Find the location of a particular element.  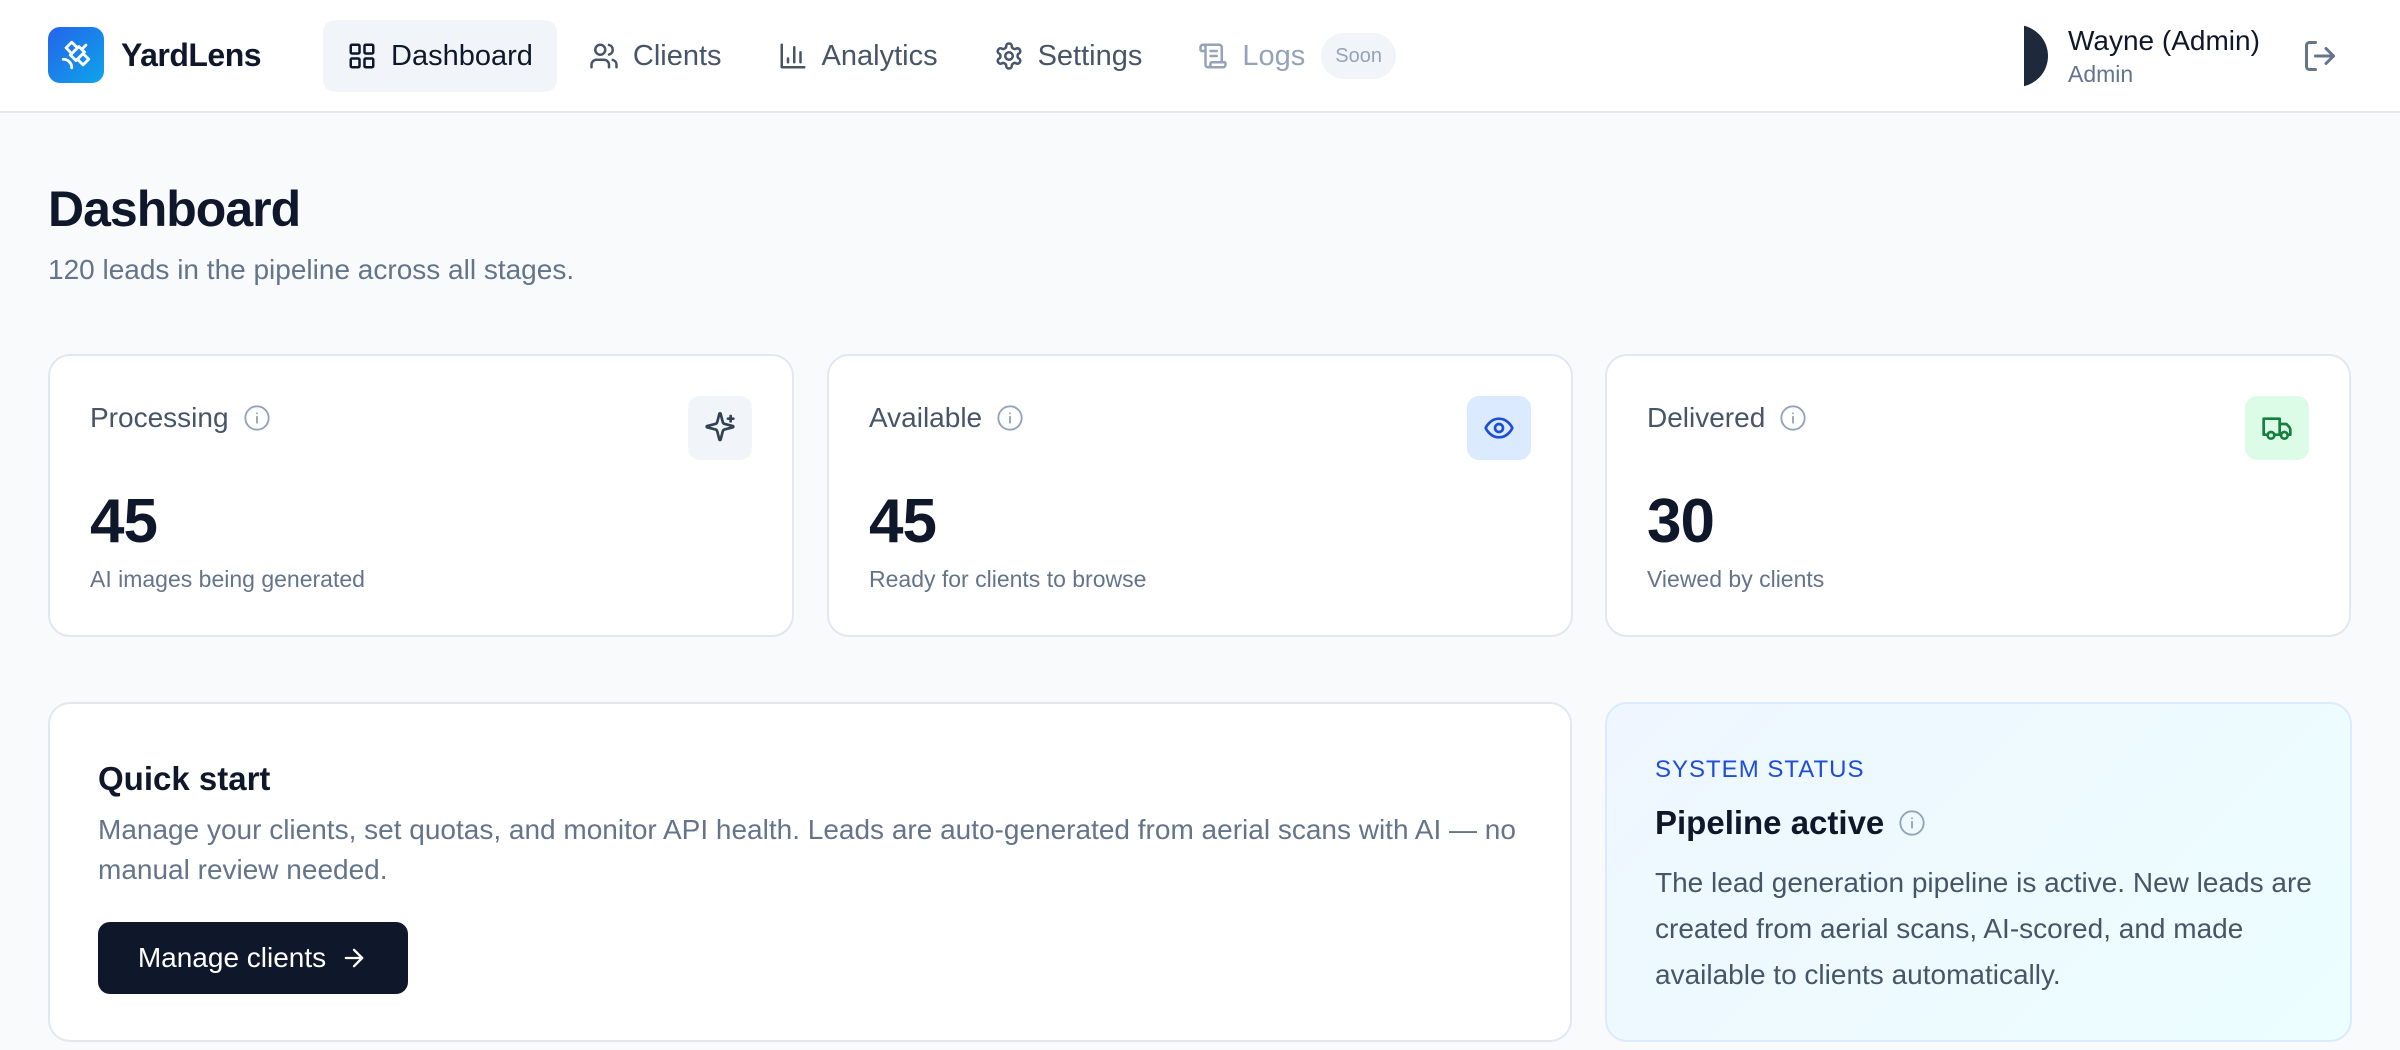

stat-caption: Viewed by clients is located at coordinates (1736, 579).